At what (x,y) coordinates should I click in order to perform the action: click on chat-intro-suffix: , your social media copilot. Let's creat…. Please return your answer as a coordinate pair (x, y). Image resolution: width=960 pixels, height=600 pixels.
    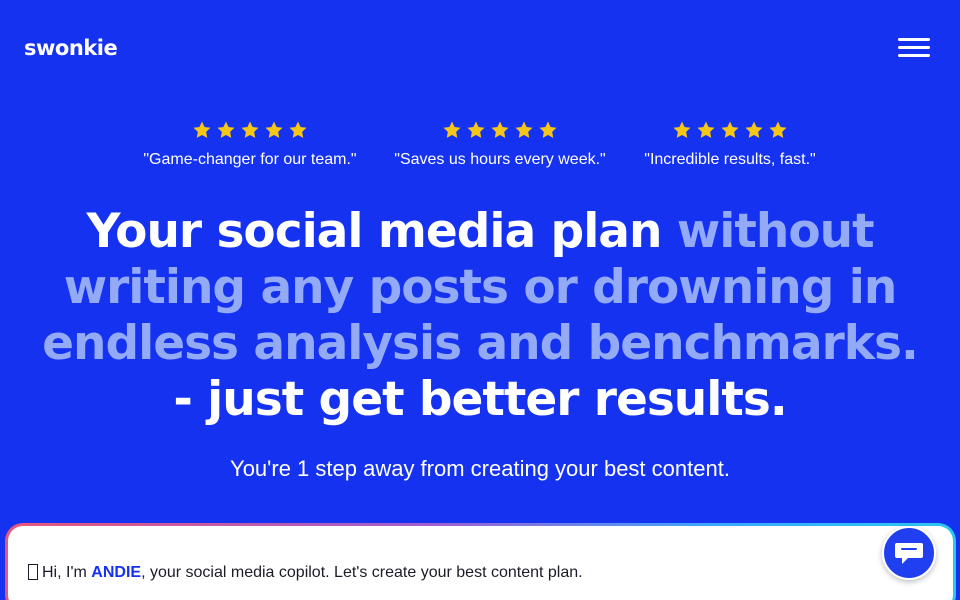
    Looking at the image, I should click on (362, 572).